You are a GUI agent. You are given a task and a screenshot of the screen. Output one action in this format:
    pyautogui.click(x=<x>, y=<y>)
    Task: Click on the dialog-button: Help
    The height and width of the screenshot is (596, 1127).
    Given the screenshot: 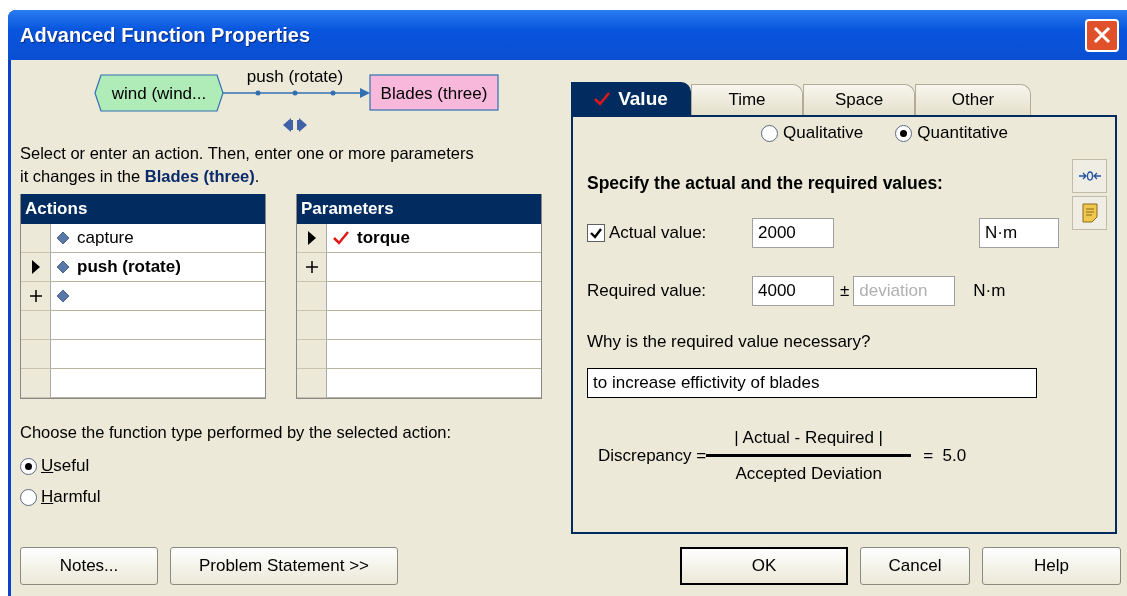 What is the action you would take?
    pyautogui.click(x=1051, y=566)
    